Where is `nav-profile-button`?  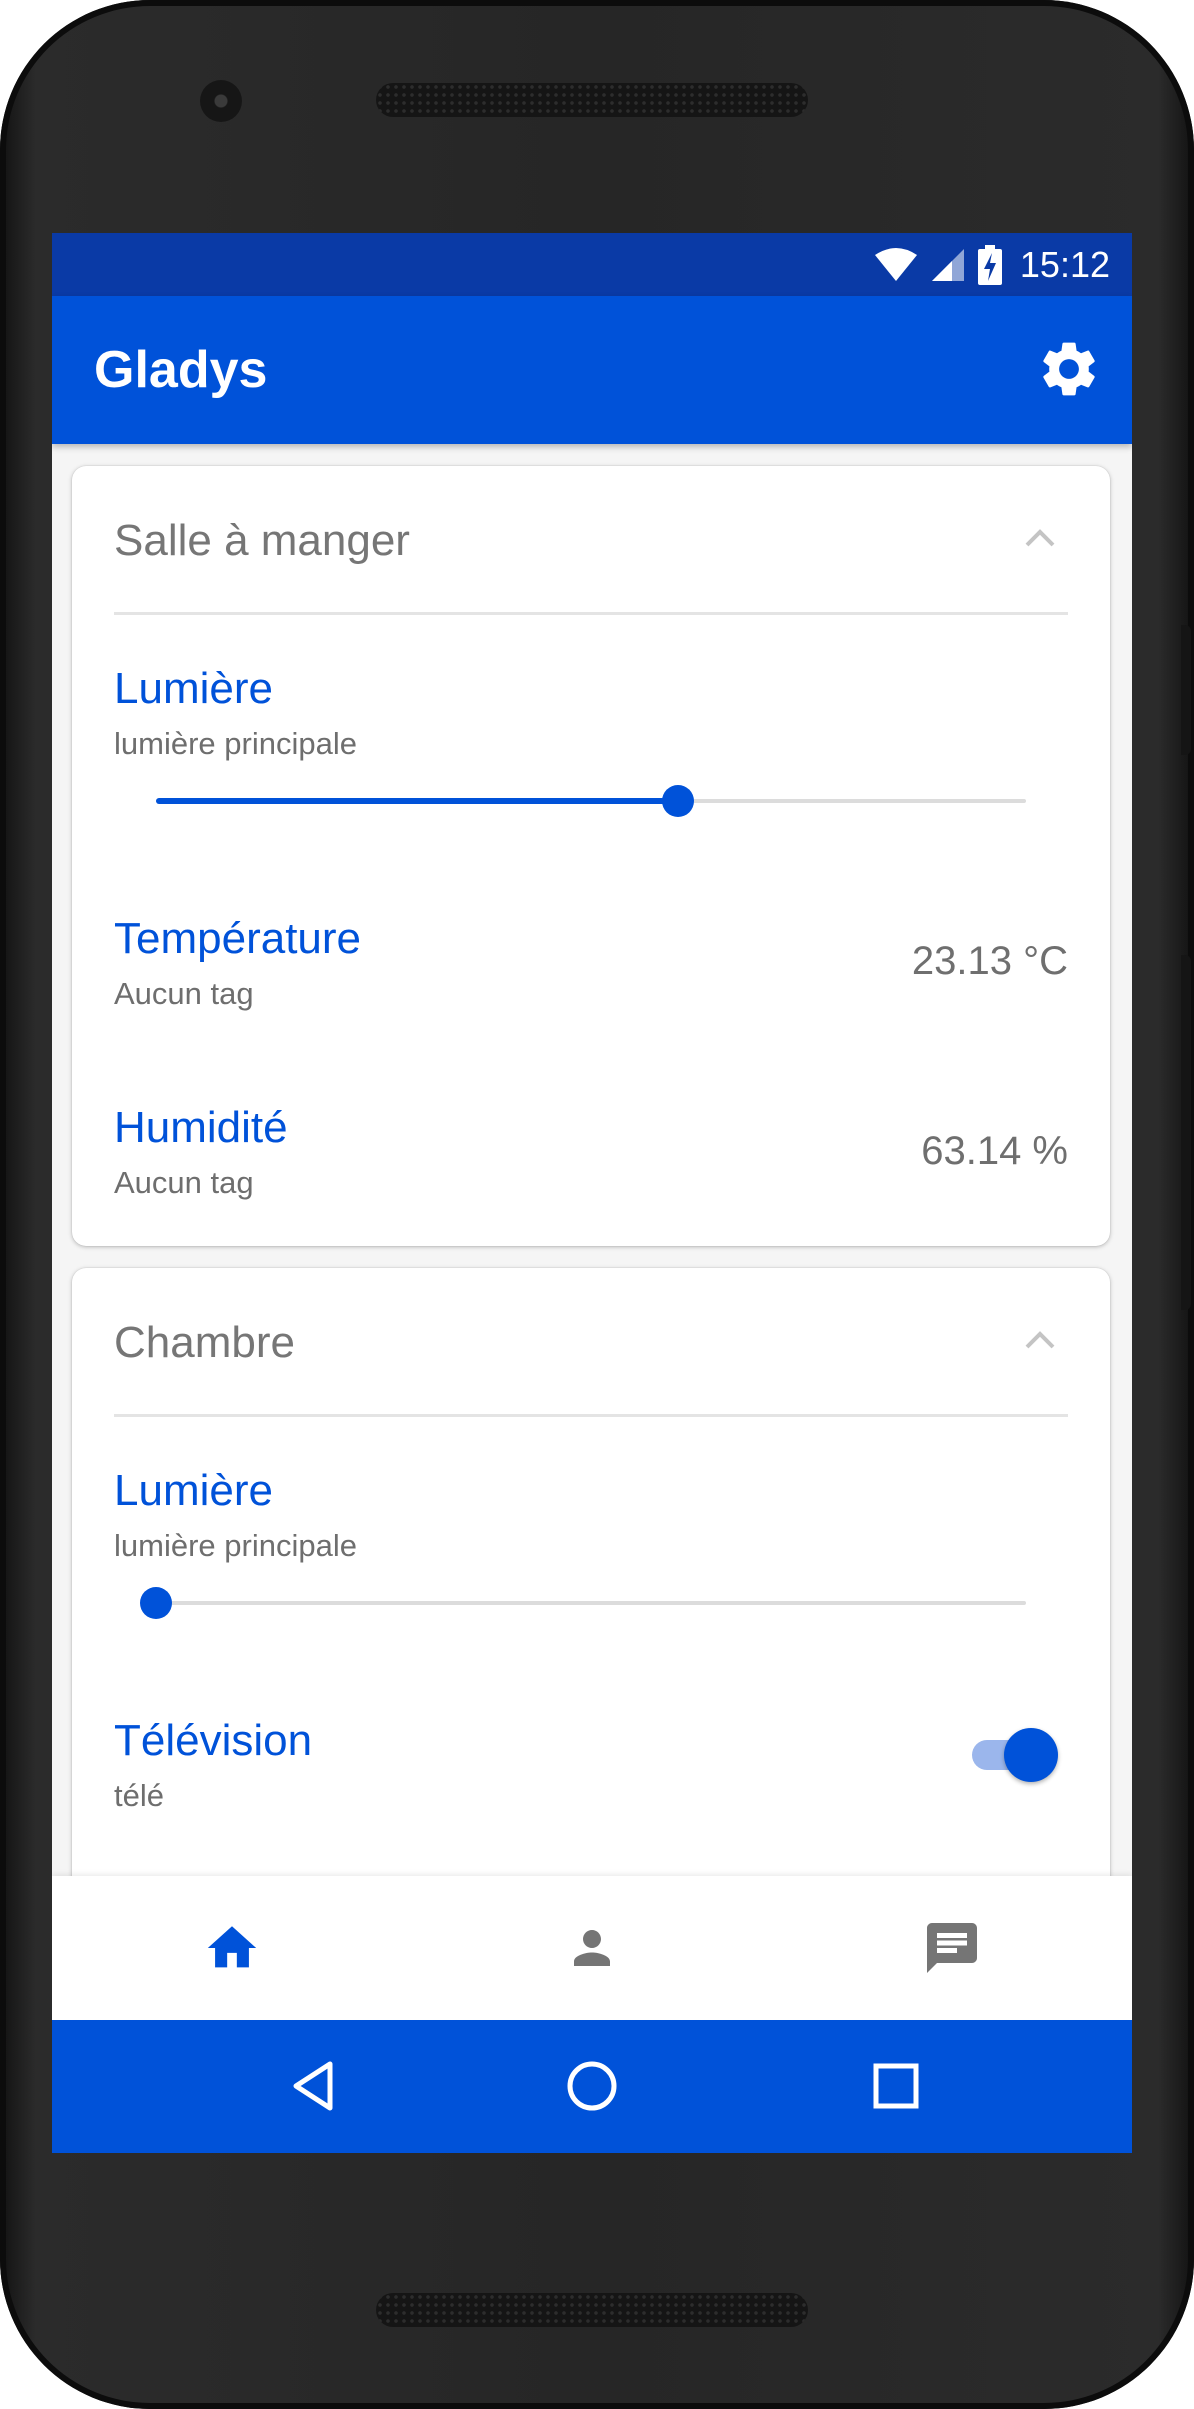
nav-profile-button is located at coordinates (592, 1948).